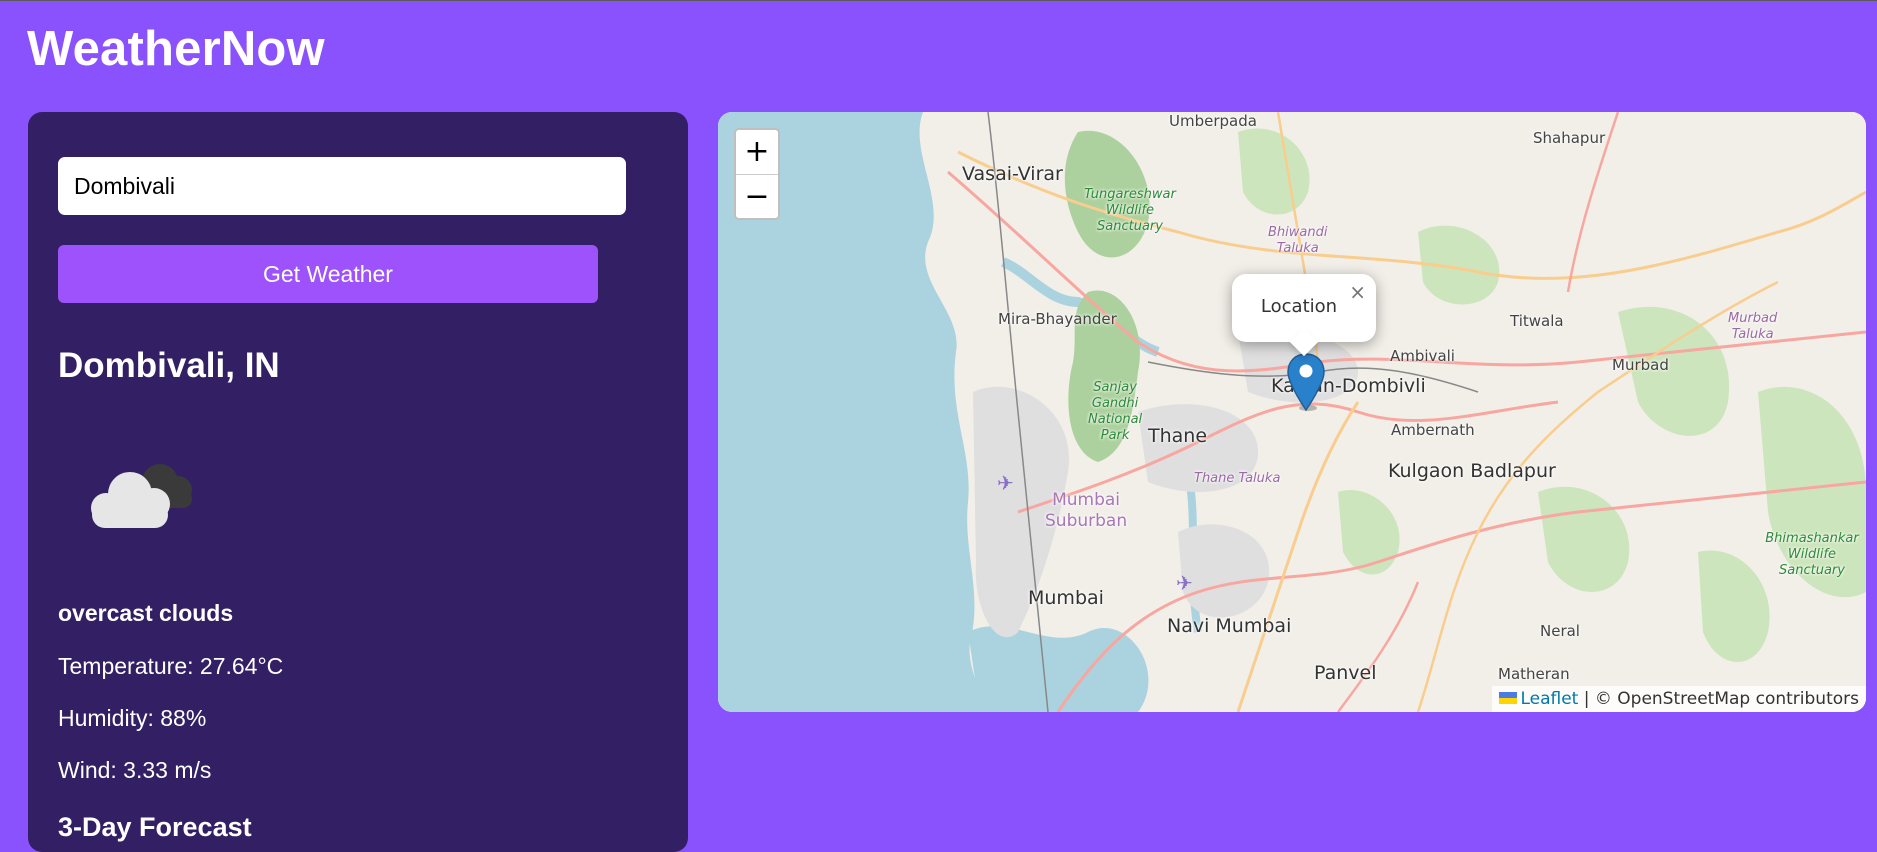 The image size is (1877, 852). What do you see at coordinates (132, 718) in the screenshot?
I see `humidity-readout: Humidity: 88%` at bounding box center [132, 718].